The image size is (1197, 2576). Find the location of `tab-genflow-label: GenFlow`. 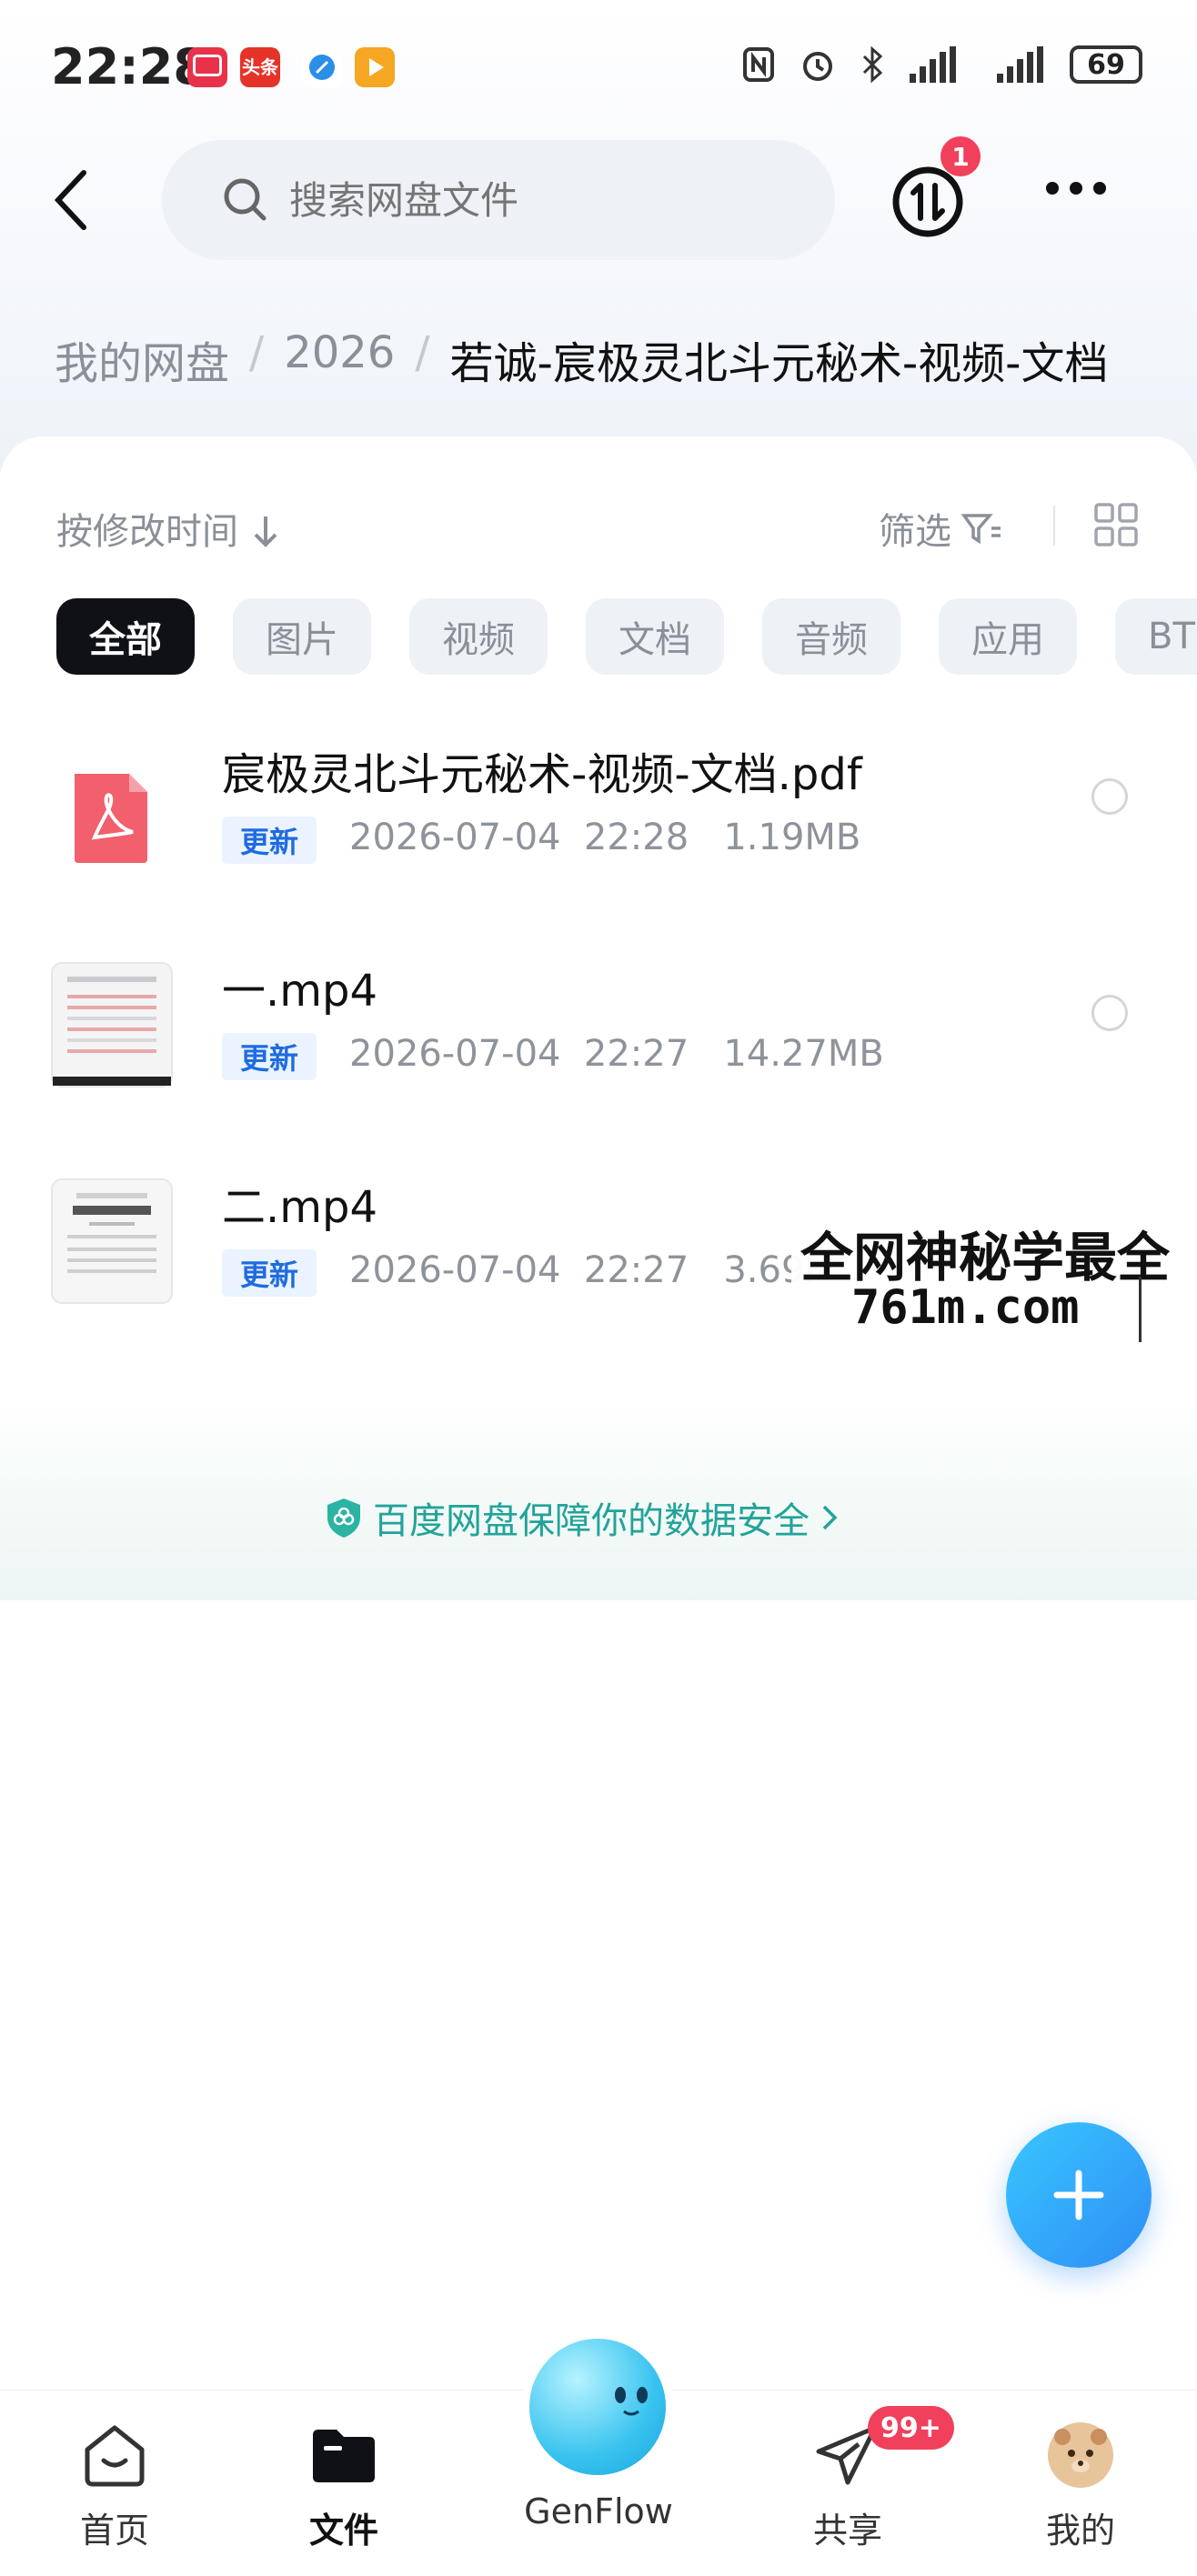

tab-genflow-label: GenFlow is located at coordinates (598, 2511).